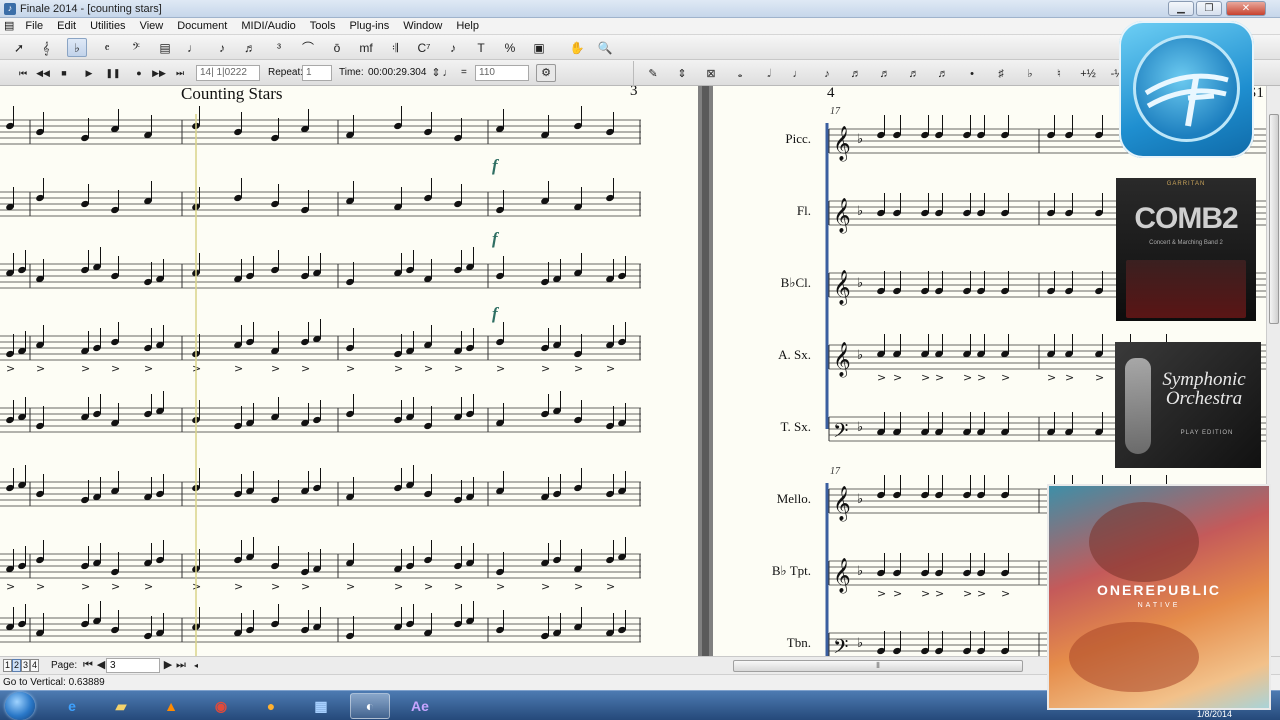 This screenshot has height=720, width=1280. I want to click on staff-tool: 𝄞, so click(46, 47).